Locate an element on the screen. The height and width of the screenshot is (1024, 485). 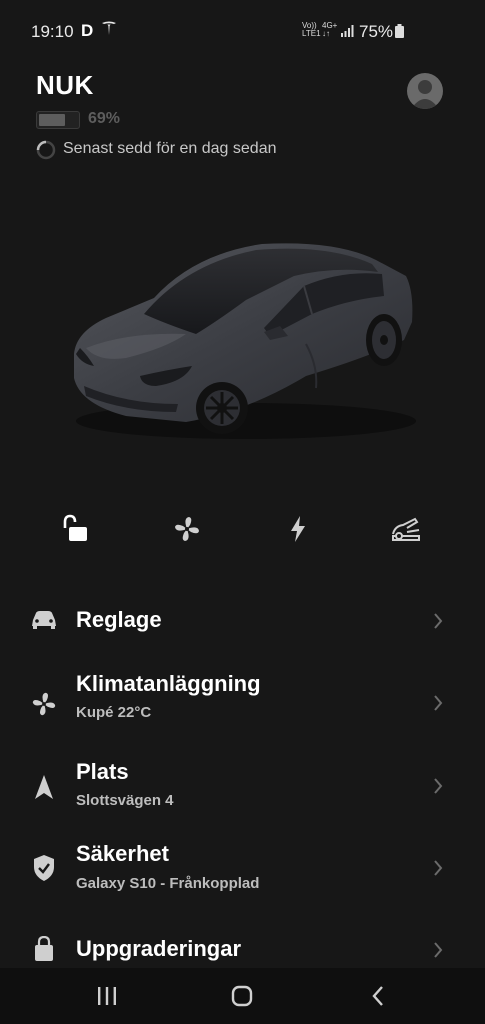
menu-item-upgrades: Uppgraderingar is located at coordinates (242, 947).